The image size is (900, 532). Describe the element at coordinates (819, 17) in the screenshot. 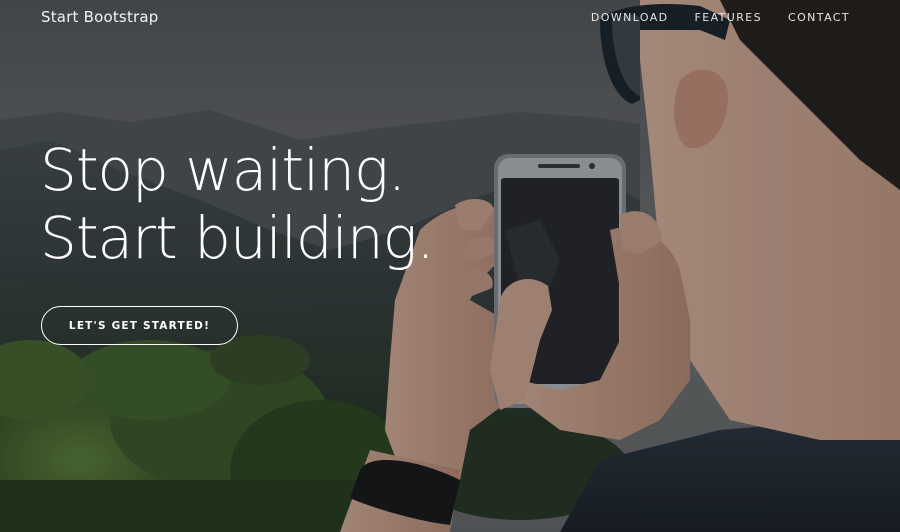

I see `nav-link-contact: CONTACT` at that location.